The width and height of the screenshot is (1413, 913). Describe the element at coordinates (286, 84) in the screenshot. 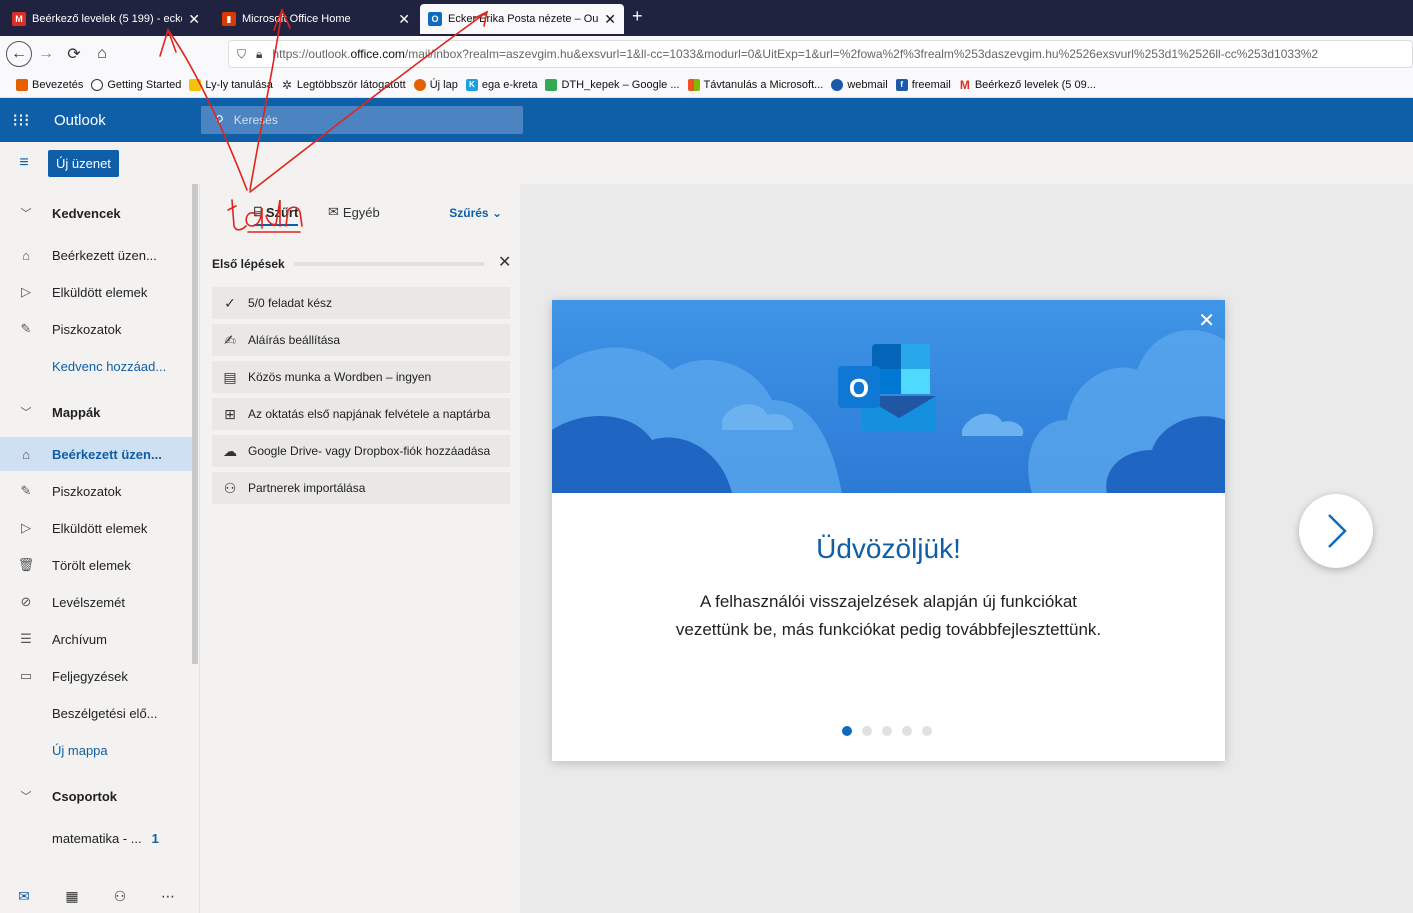

I see `gear-icon: ✲` at that location.